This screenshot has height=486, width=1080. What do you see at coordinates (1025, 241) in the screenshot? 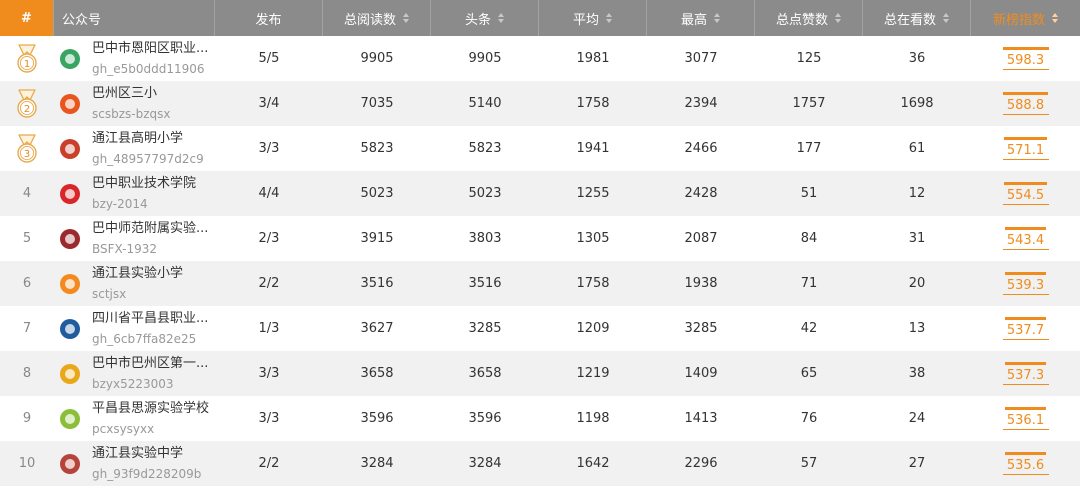
I see `index-value: 543.4` at bounding box center [1025, 241].